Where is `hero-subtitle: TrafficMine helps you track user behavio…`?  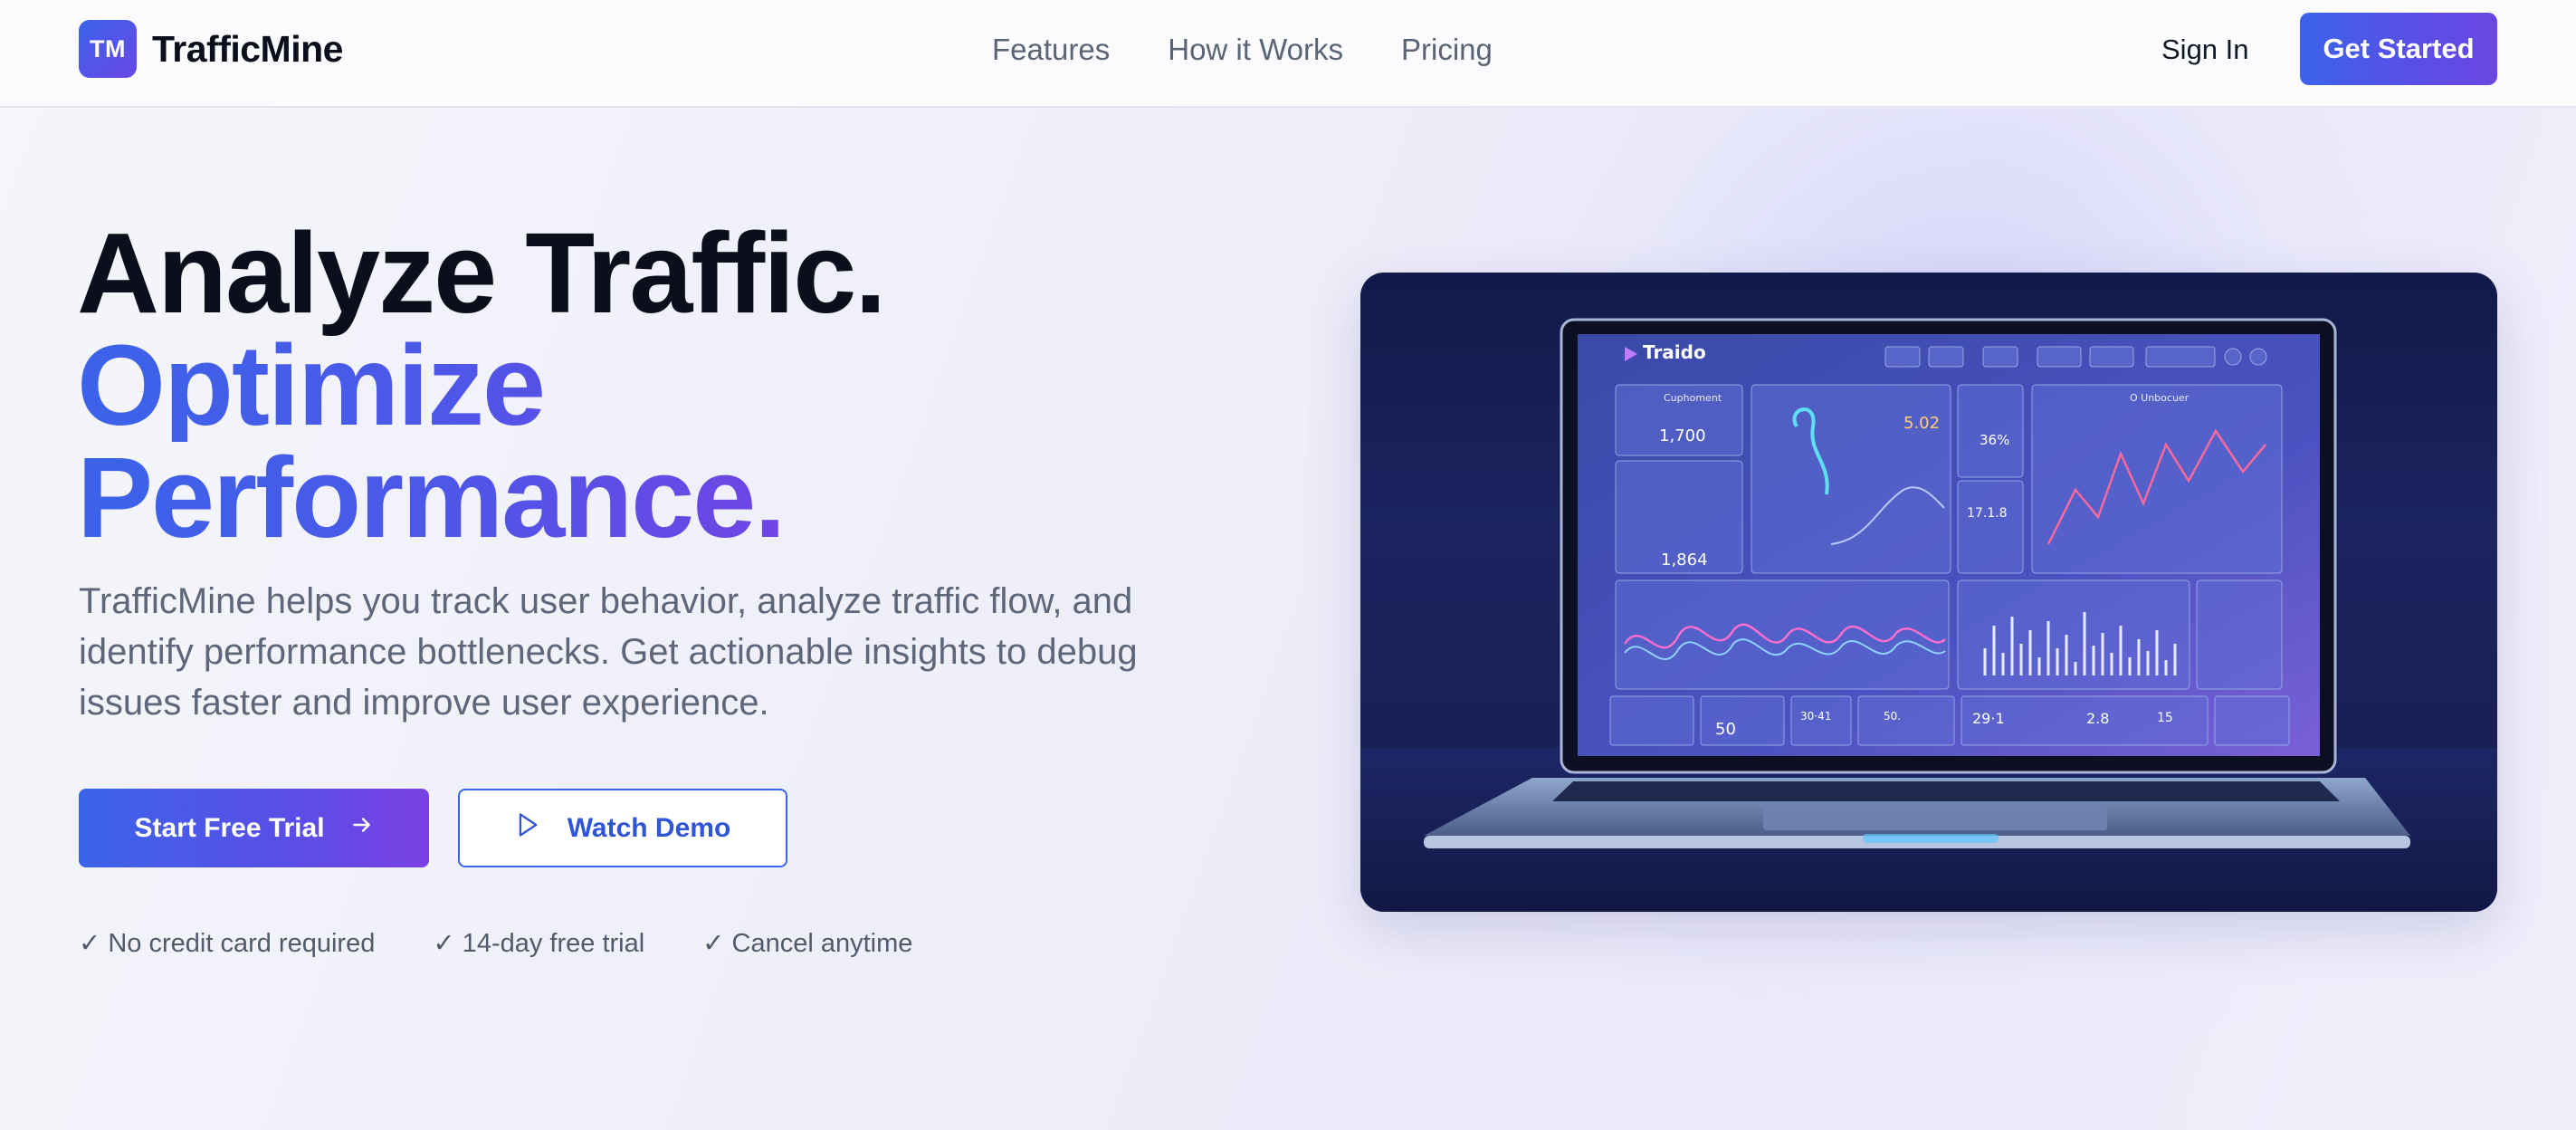
hero-subtitle: TrafficMine helps you track user behavio… is located at coordinates (608, 652).